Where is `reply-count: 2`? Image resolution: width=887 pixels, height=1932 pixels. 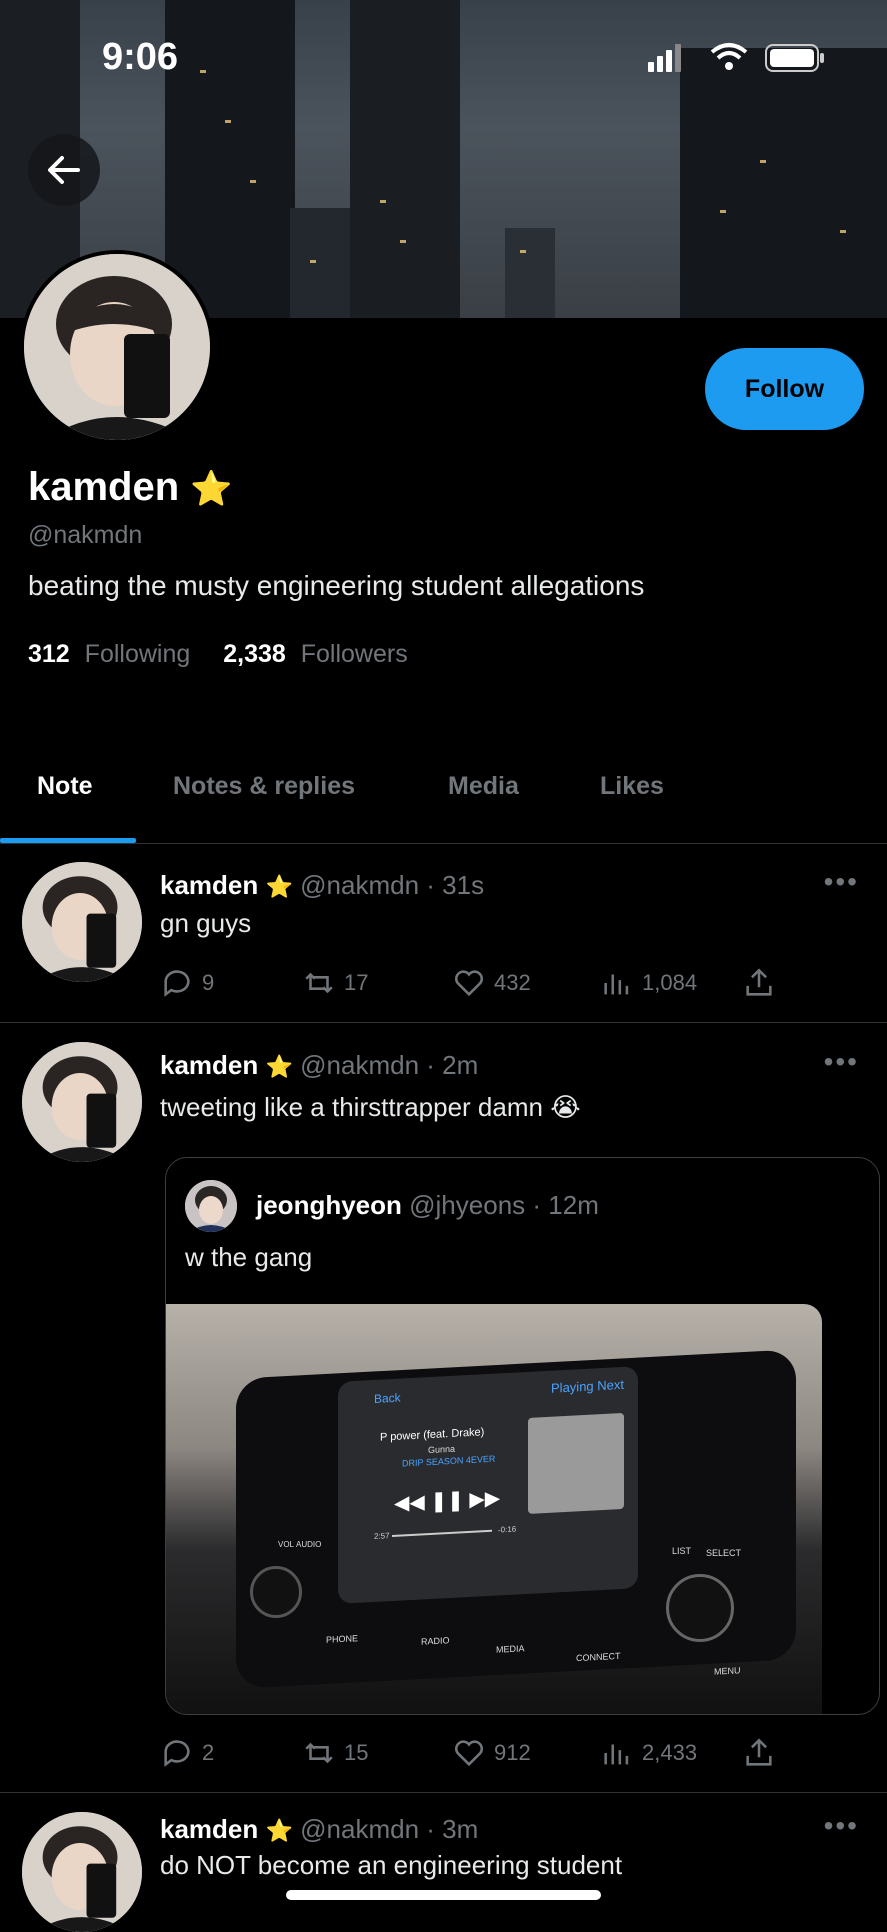 reply-count: 2 is located at coordinates (208, 1752).